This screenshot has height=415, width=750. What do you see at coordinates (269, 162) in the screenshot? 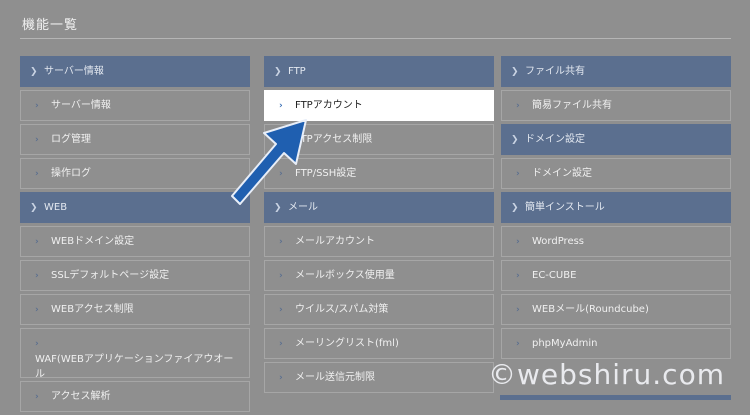
I see `pointer-arrow-icon` at bounding box center [269, 162].